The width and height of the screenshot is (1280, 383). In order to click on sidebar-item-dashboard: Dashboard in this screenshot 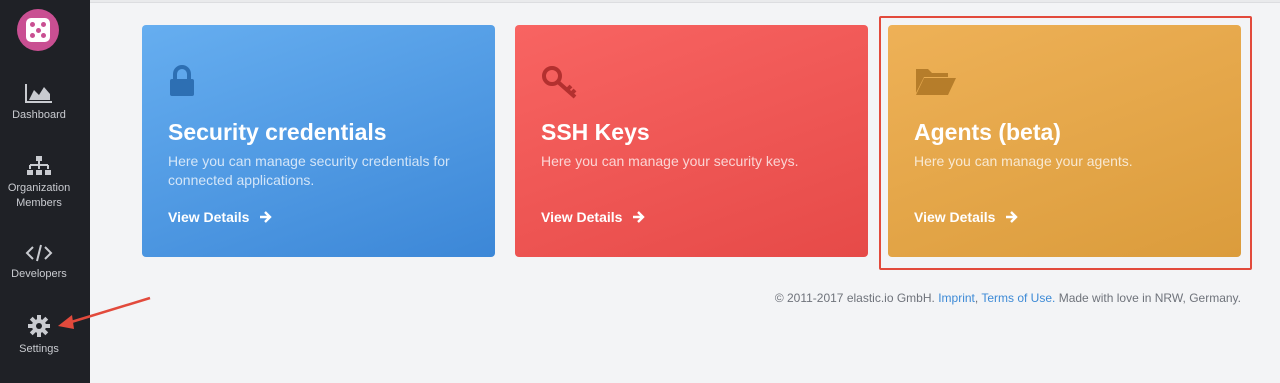, I will do `click(39, 102)`.